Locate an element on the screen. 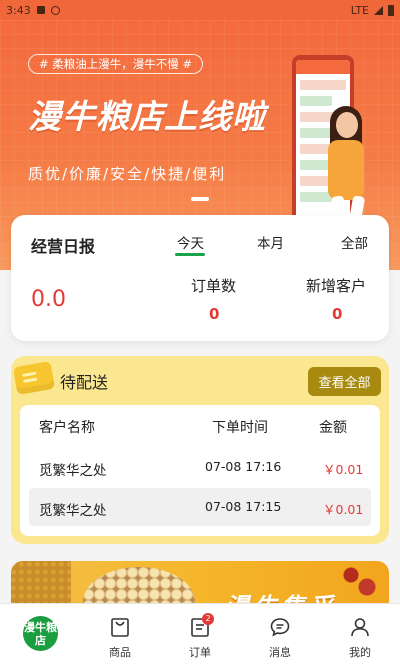 This screenshot has width=400, height=666. order-time: 07-08 17:16 is located at coordinates (243, 466).